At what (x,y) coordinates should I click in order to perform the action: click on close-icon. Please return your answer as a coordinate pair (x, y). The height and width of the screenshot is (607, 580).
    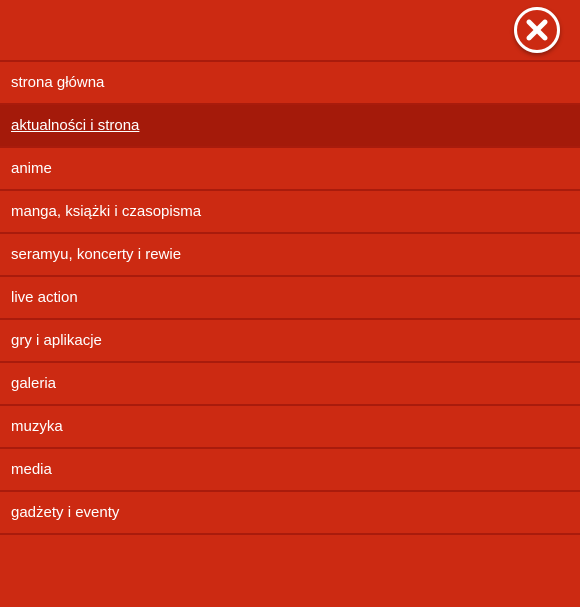
    Looking at the image, I should click on (537, 30).